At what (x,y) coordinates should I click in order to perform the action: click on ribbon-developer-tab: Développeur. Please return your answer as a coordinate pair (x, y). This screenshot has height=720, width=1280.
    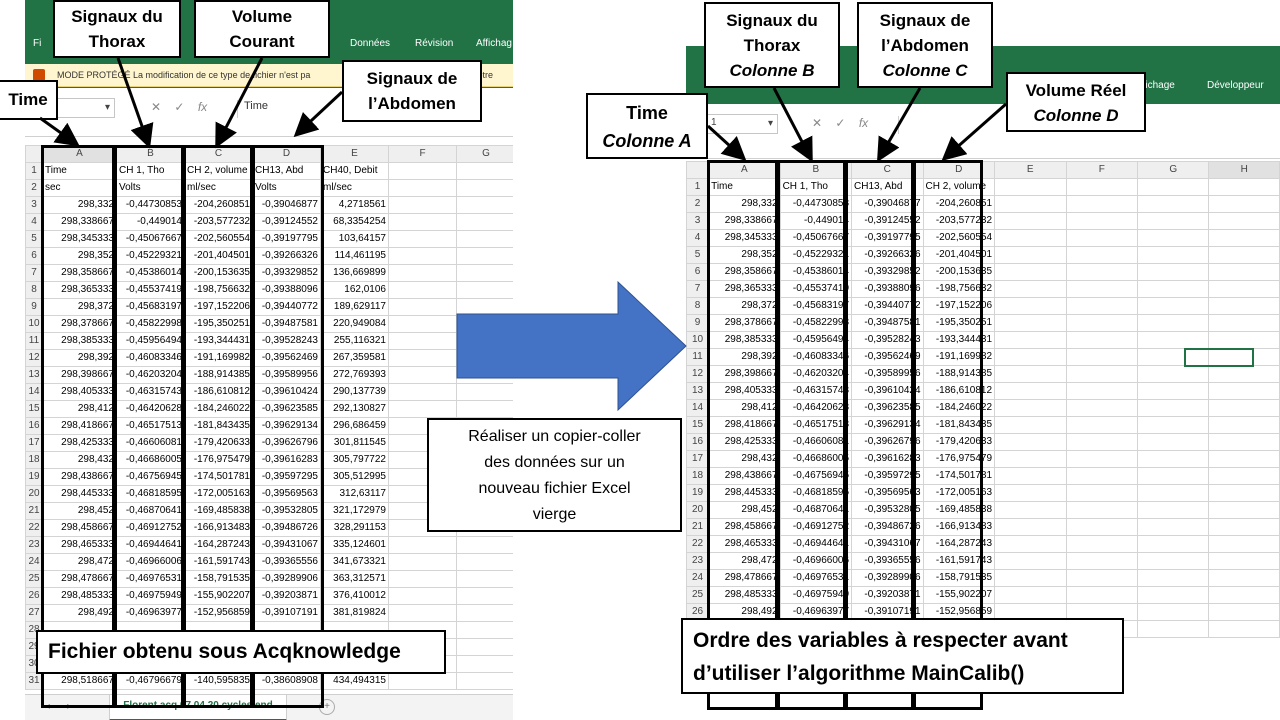
    Looking at the image, I should click on (1235, 85).